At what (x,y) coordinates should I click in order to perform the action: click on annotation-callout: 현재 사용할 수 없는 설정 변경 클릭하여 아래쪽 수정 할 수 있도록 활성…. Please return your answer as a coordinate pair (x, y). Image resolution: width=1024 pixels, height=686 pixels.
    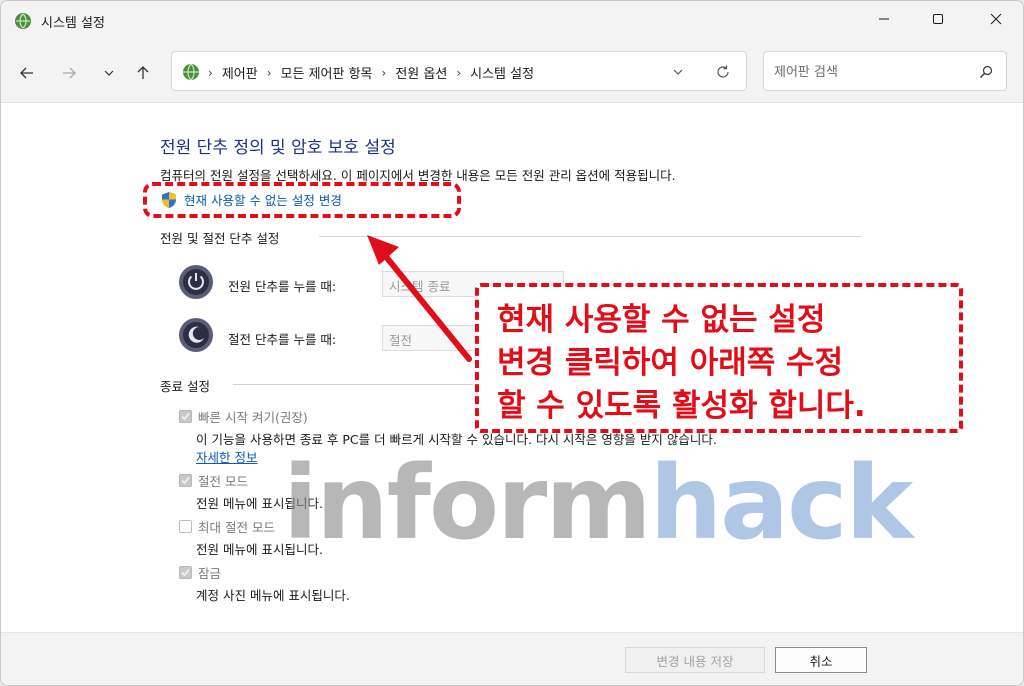
    Looking at the image, I should click on (719, 358).